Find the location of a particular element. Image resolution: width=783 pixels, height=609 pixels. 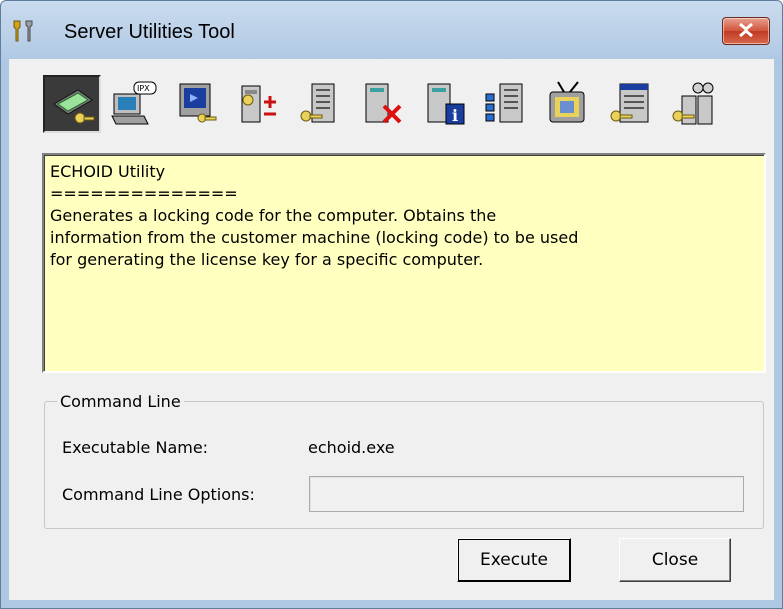

server-plus-minus-icon is located at coordinates (258, 104).